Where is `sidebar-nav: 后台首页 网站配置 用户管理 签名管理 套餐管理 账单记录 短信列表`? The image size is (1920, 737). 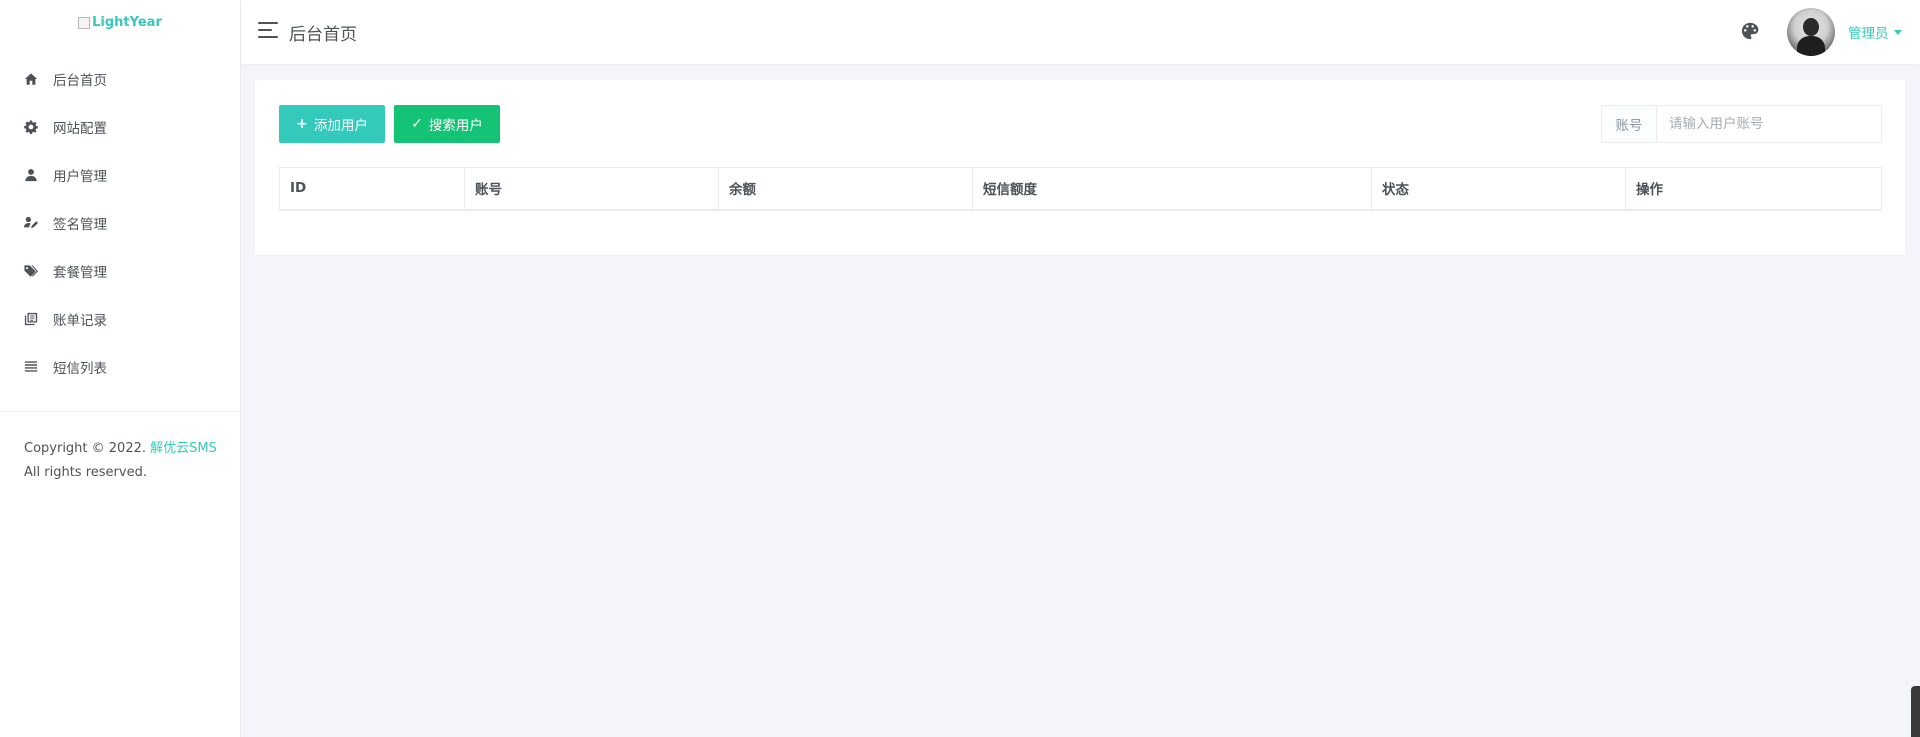 sidebar-nav: 后台首页 网站配置 用户管理 签名管理 套餐管理 账单记录 短信列表 is located at coordinates (120, 223).